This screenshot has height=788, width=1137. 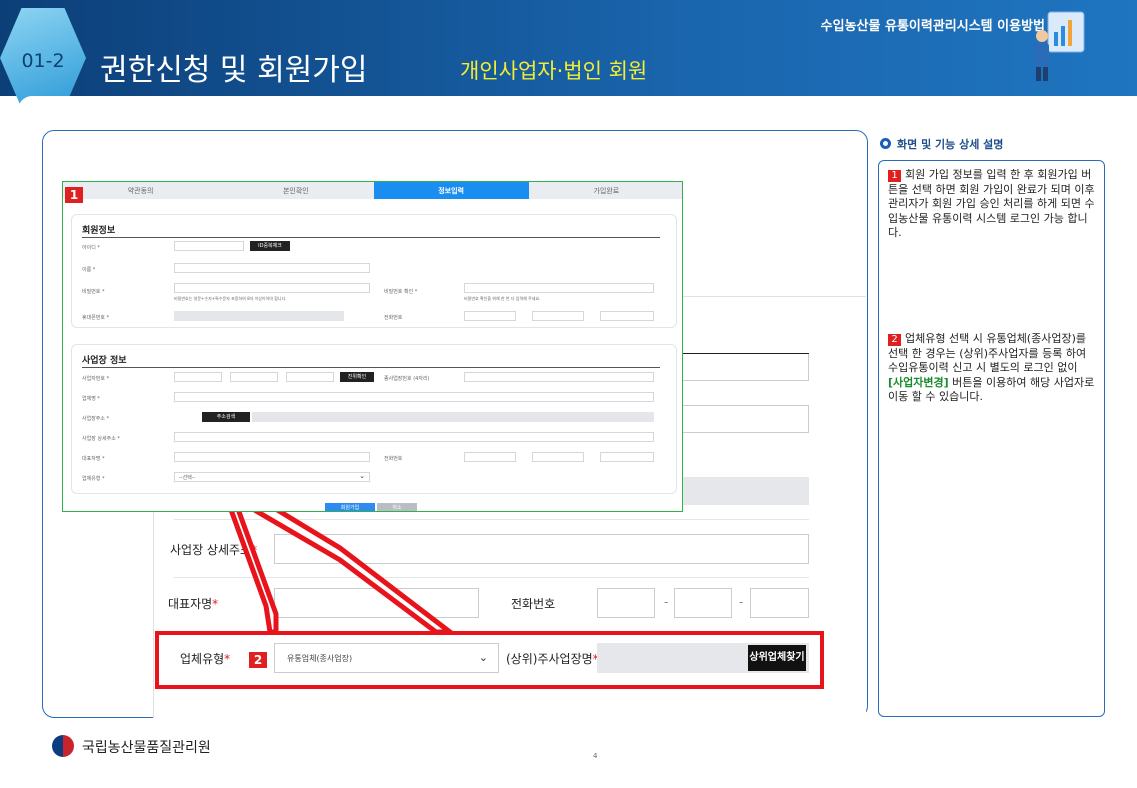 What do you see at coordinates (272, 288) in the screenshot?
I see `password-input` at bounding box center [272, 288].